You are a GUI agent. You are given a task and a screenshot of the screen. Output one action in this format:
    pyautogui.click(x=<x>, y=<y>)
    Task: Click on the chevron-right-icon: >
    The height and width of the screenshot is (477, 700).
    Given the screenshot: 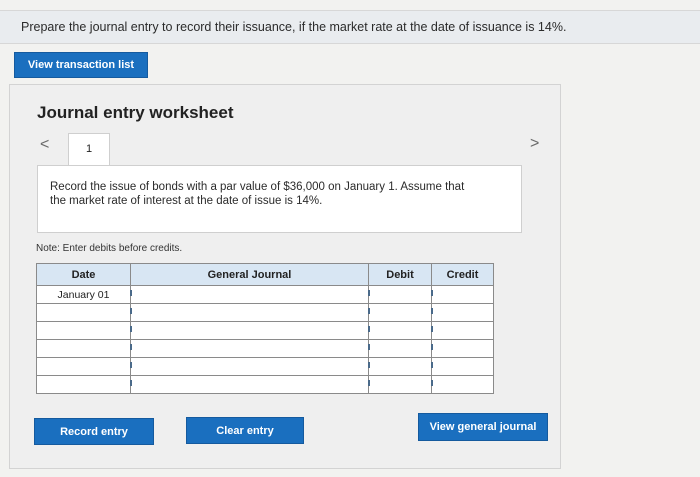 What is the action you would take?
    pyautogui.click(x=534, y=144)
    